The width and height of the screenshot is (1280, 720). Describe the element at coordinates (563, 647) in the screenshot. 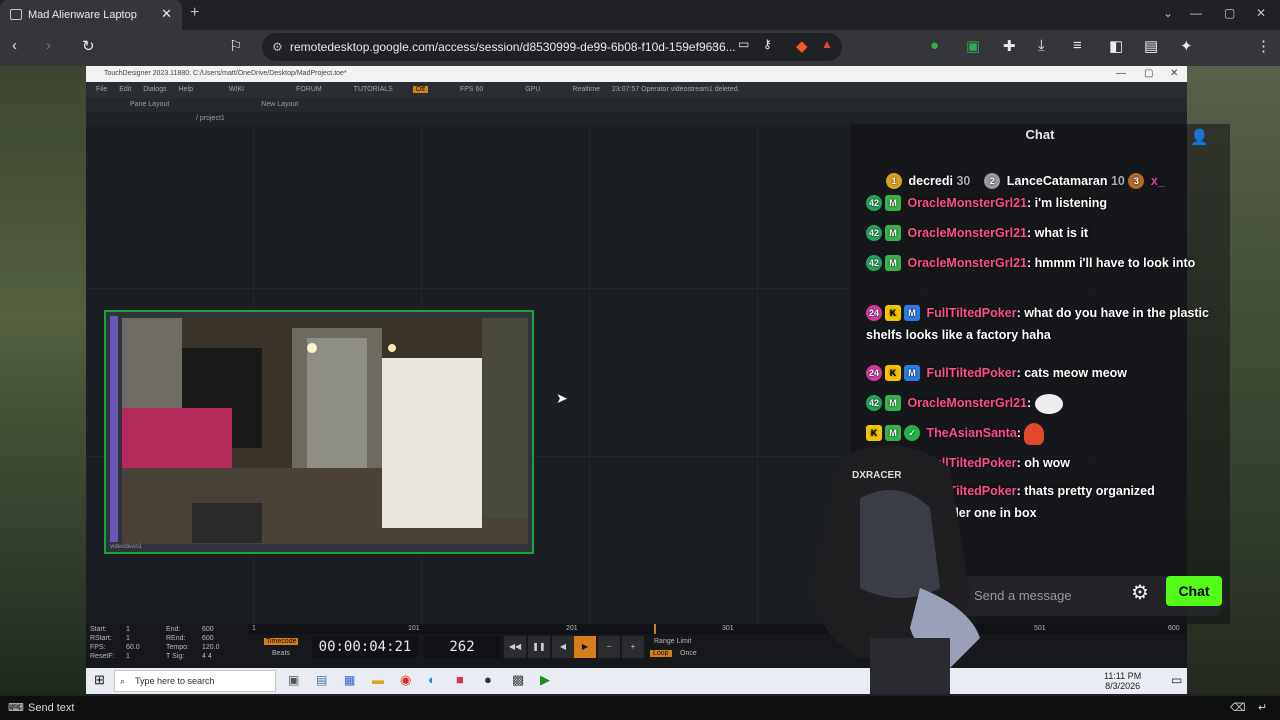

I see `play-reverse-button: ◀` at that location.